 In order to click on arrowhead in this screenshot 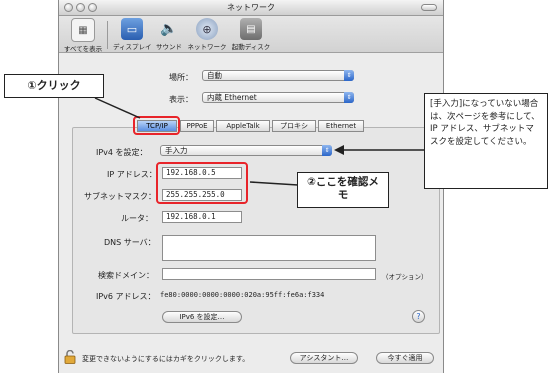, I will do `click(339, 150)`.